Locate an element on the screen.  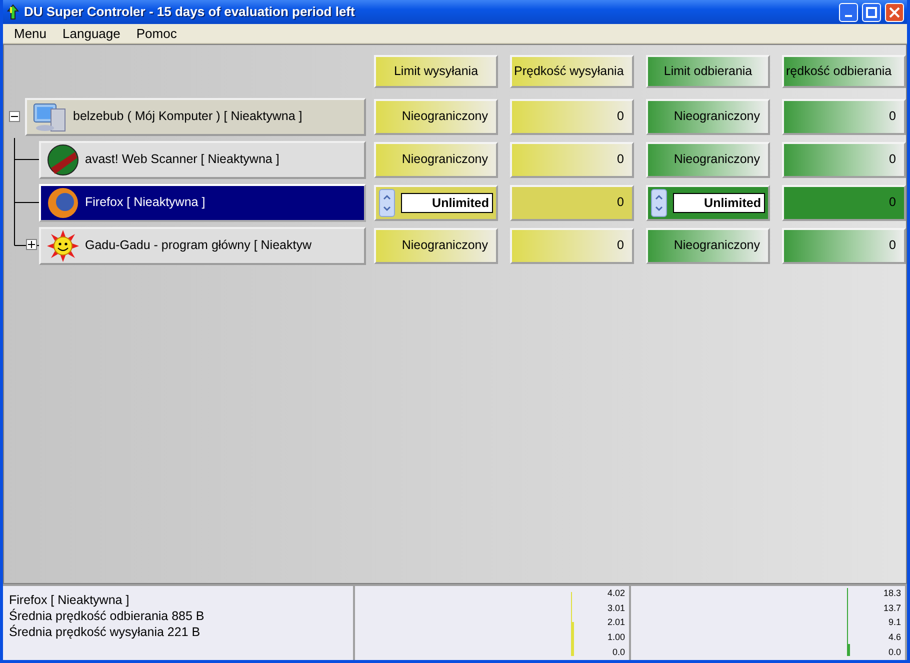
scale-label: 18.3 is located at coordinates (891, 593).